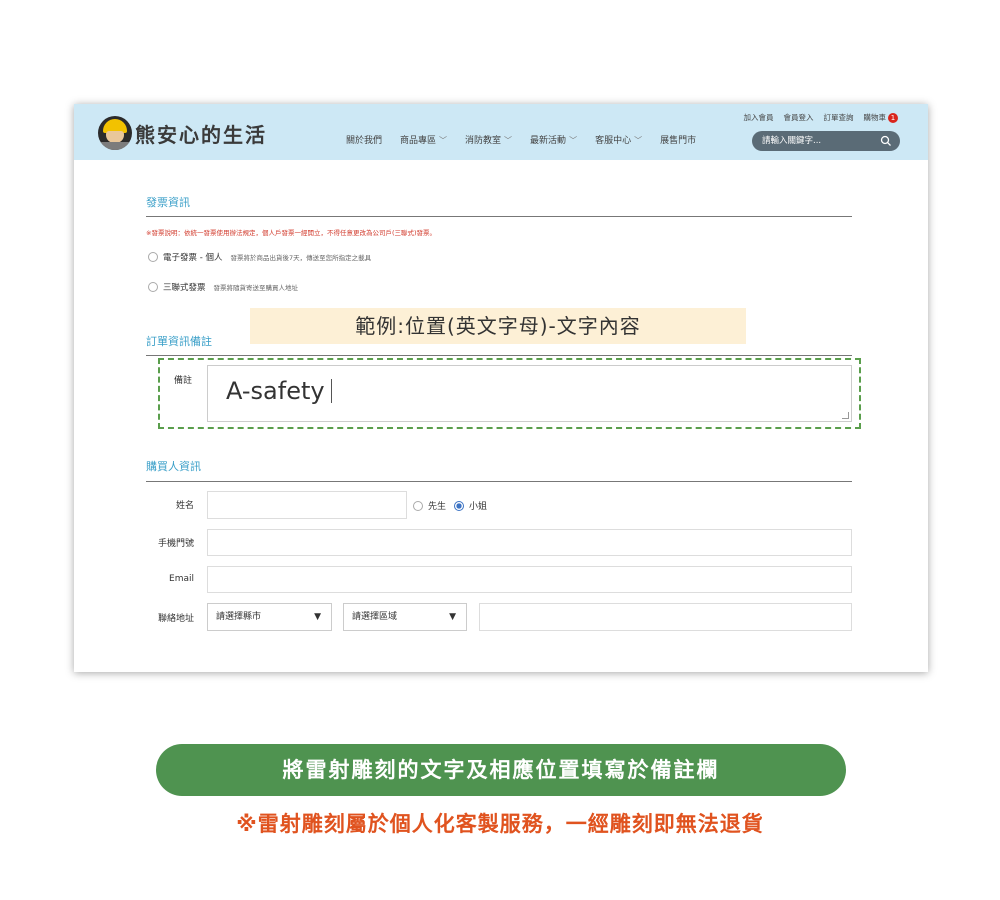  Describe the element at coordinates (759, 117) in the screenshot. I see `join-member-link: 加入會員` at that location.